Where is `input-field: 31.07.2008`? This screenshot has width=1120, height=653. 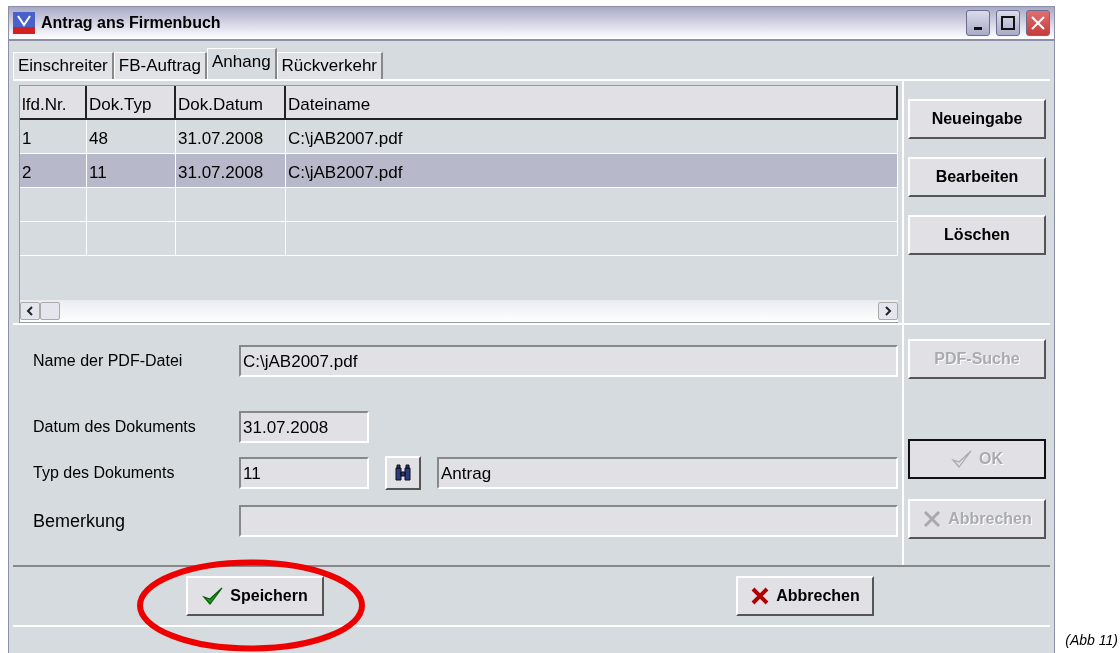 input-field: 31.07.2008 is located at coordinates (304, 427).